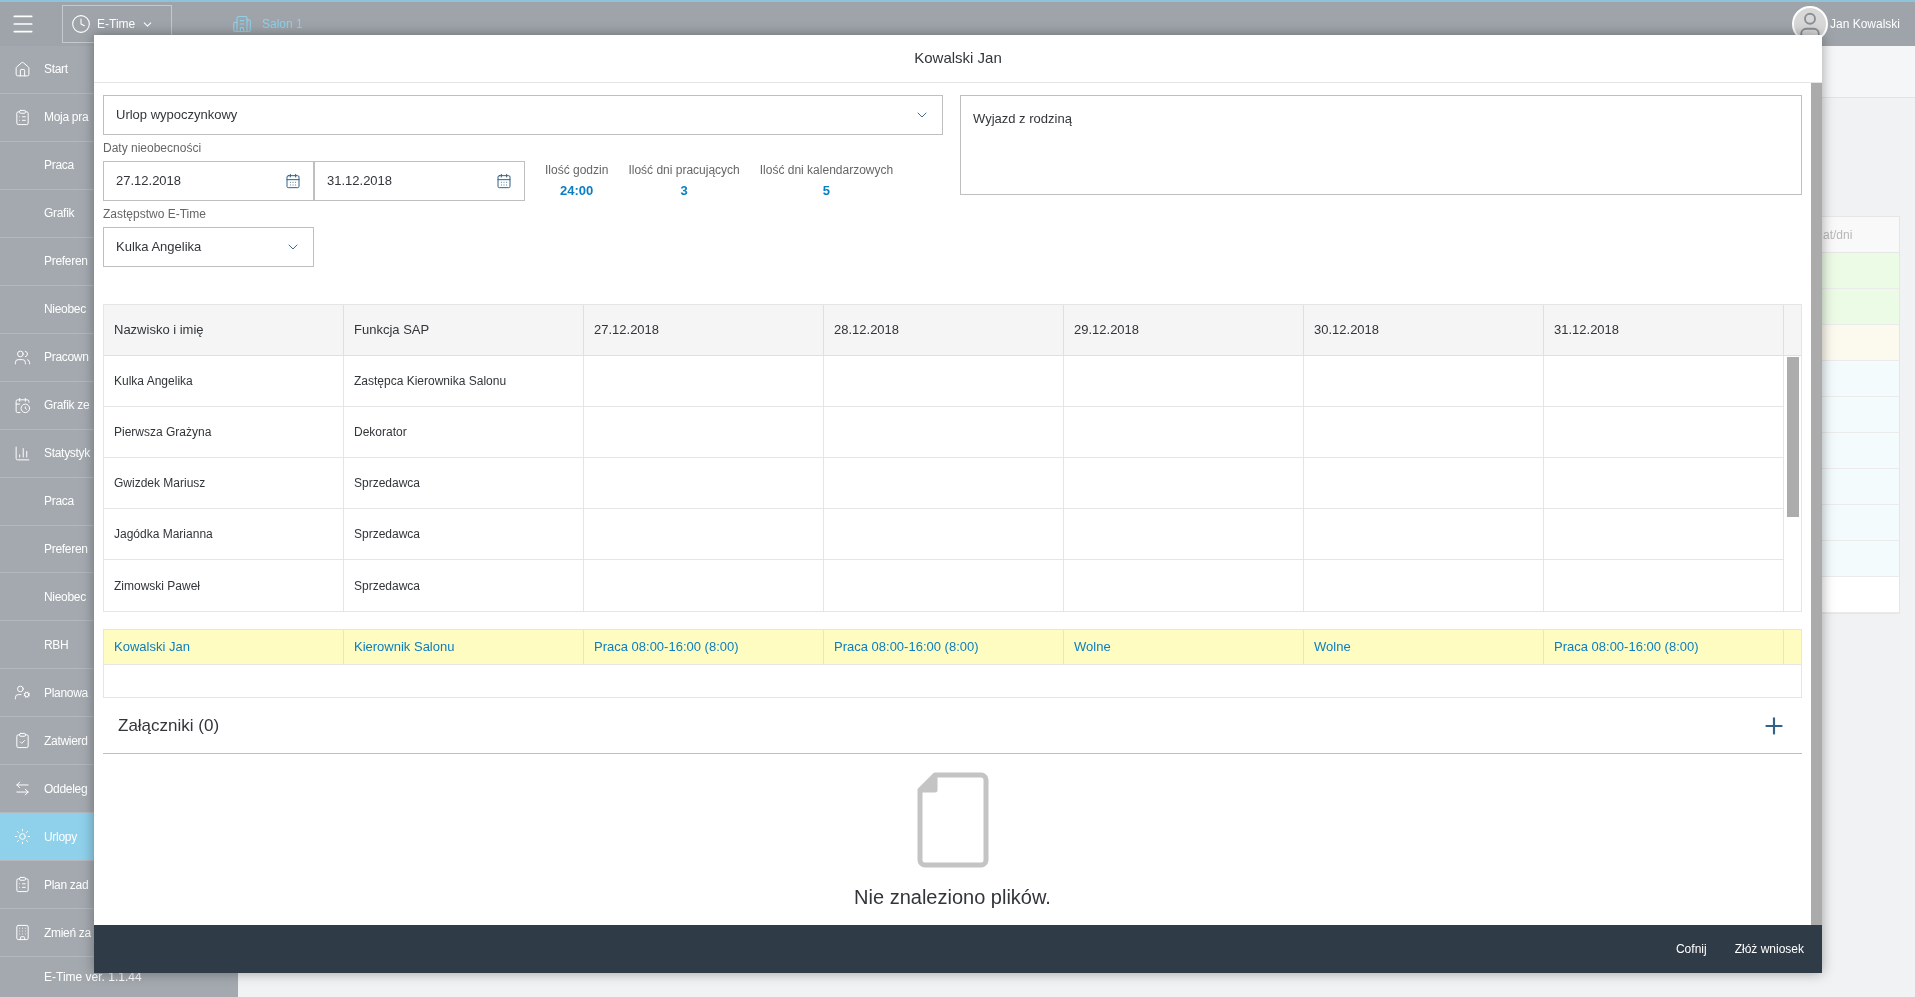 Image resolution: width=1915 pixels, height=997 pixels. Describe the element at coordinates (1816, 504) in the screenshot. I see `scrollbar` at that location.